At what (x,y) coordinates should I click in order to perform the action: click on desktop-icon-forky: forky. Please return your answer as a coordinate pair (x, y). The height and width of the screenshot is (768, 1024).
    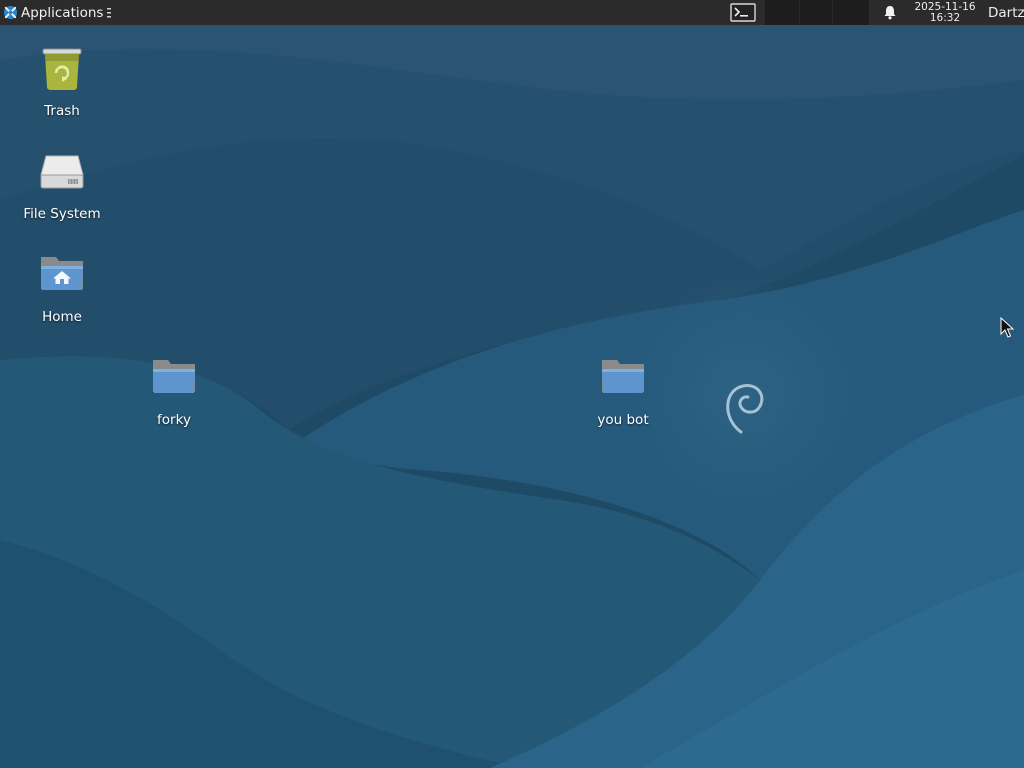
    Looking at the image, I should click on (174, 390).